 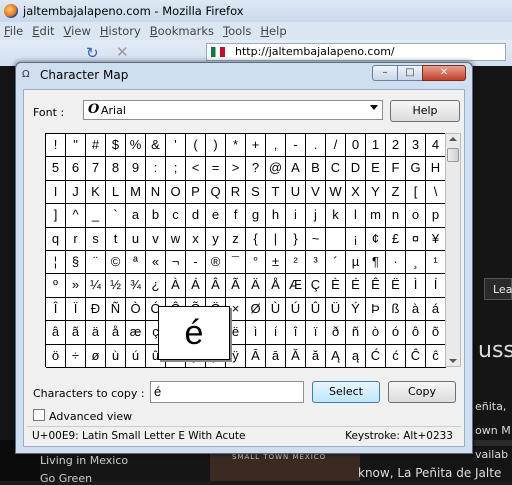 I want to click on character-cell: h, so click(x=276, y=216).